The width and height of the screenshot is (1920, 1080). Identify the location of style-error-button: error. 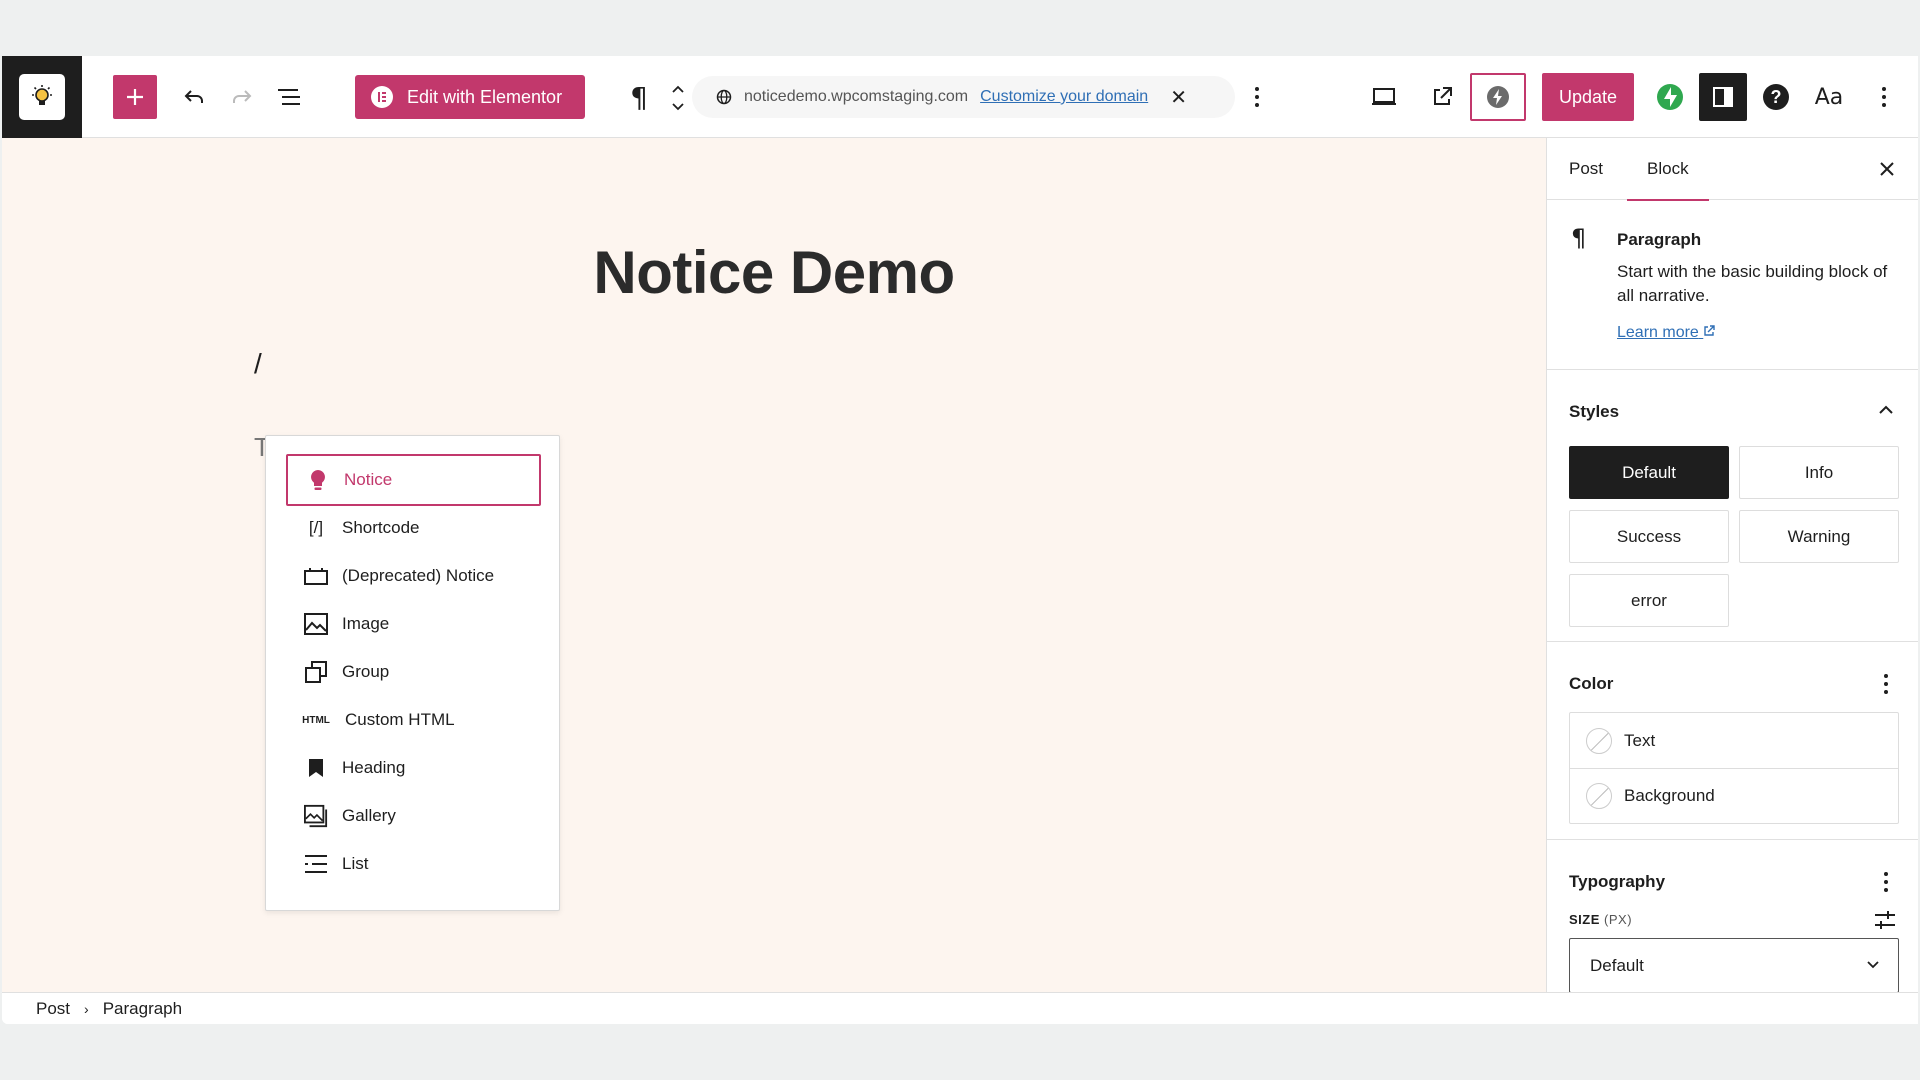
(1649, 600).